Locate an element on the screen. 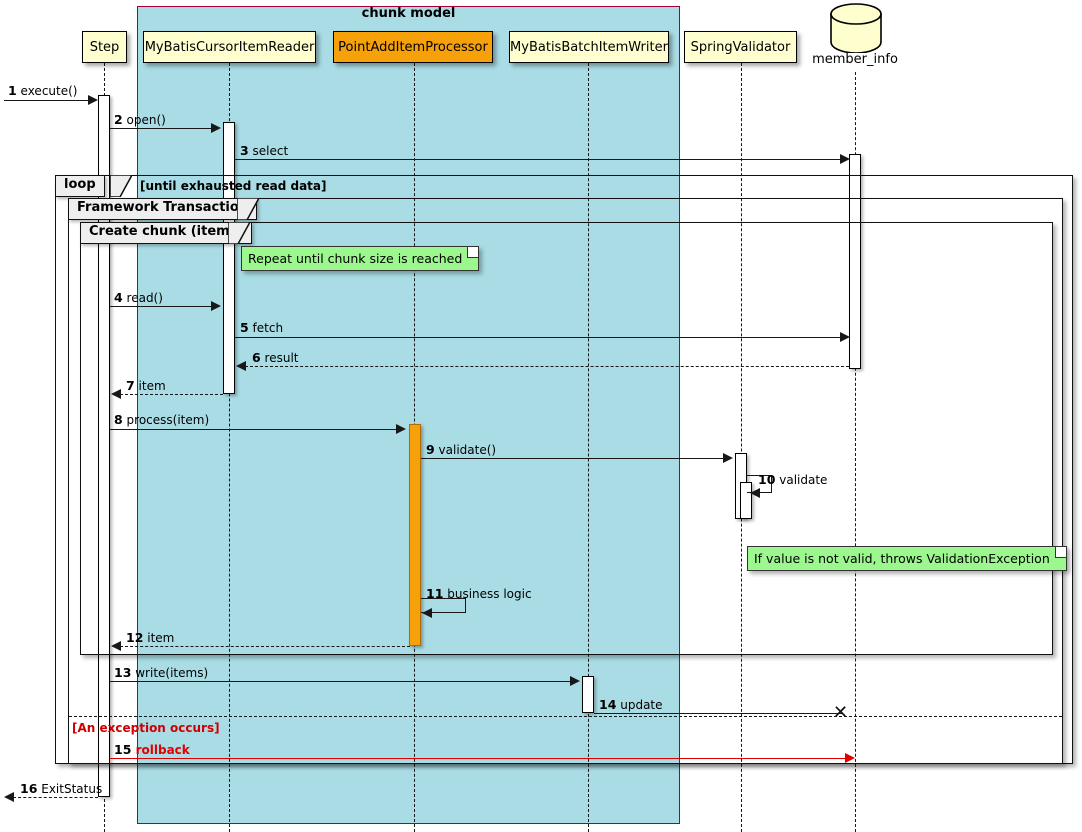 This screenshot has height=832, width=1082. frame-loop-condition: [until exhausted read data] is located at coordinates (233, 186).